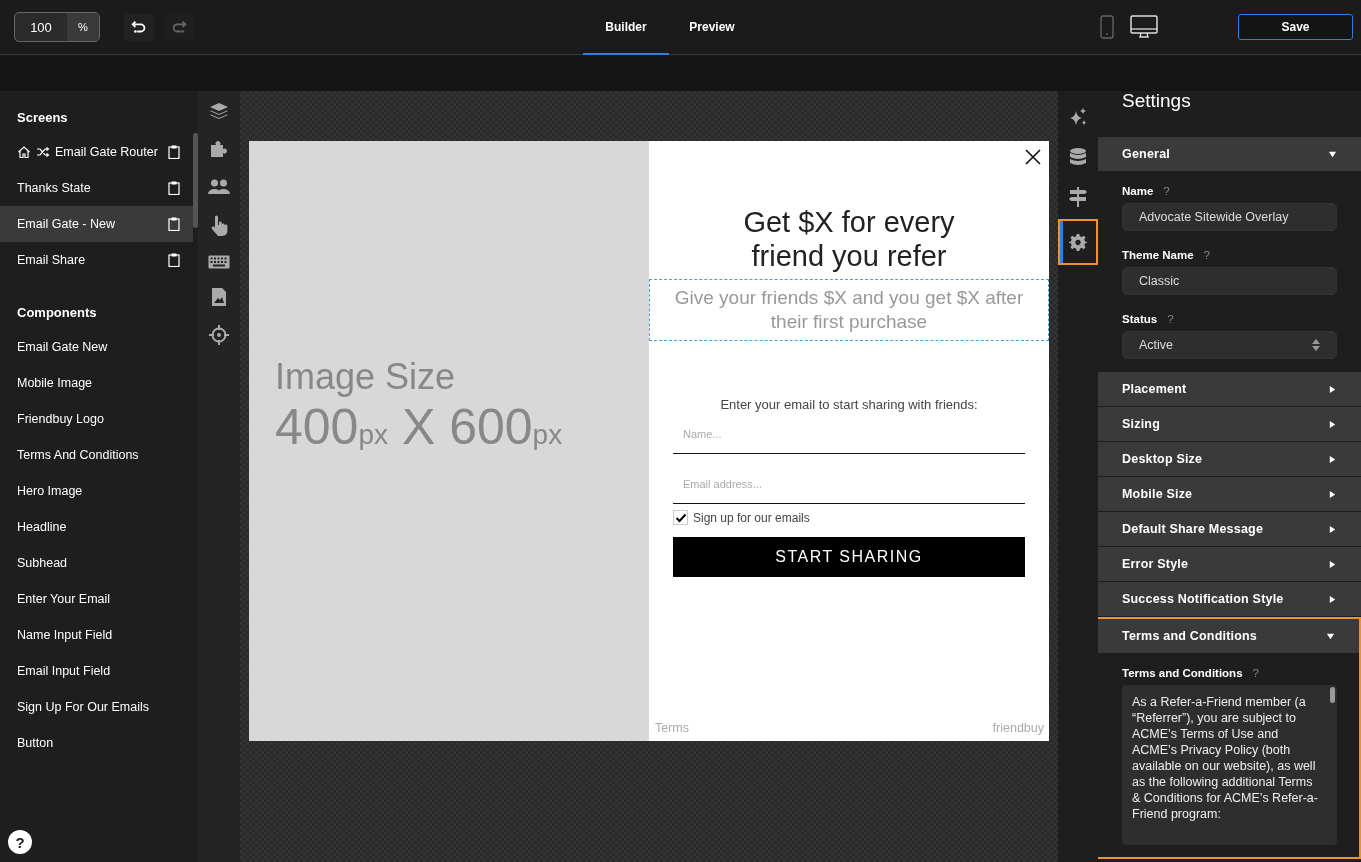 This screenshot has height=862, width=1361. I want to click on item-label: Name Input Field, so click(65, 635).